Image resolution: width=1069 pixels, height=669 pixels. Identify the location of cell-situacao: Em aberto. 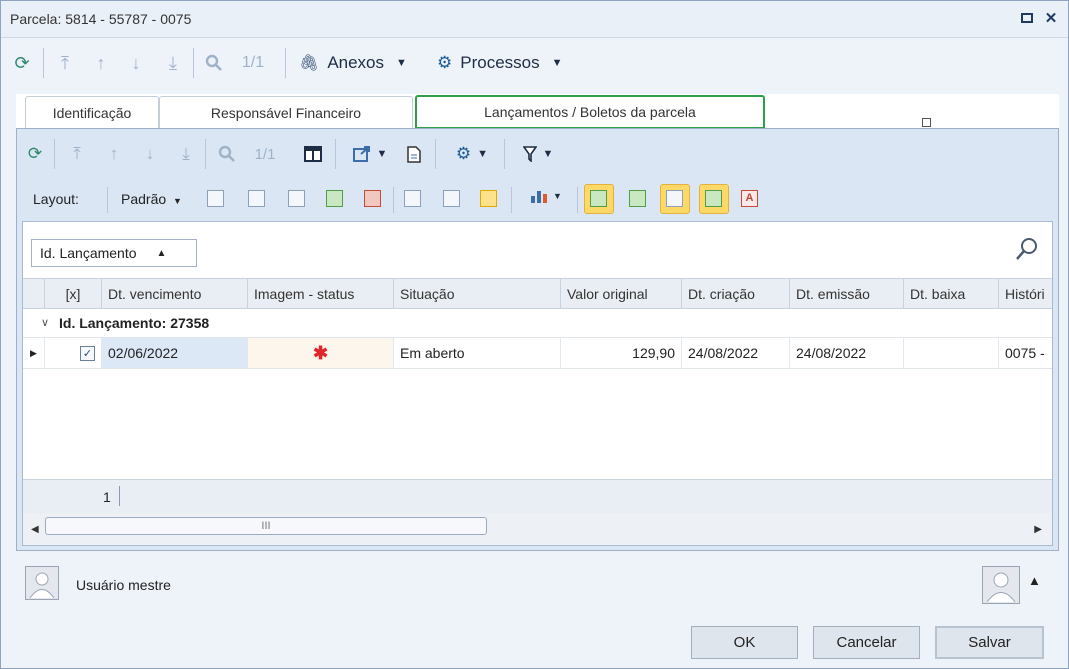
(477, 353).